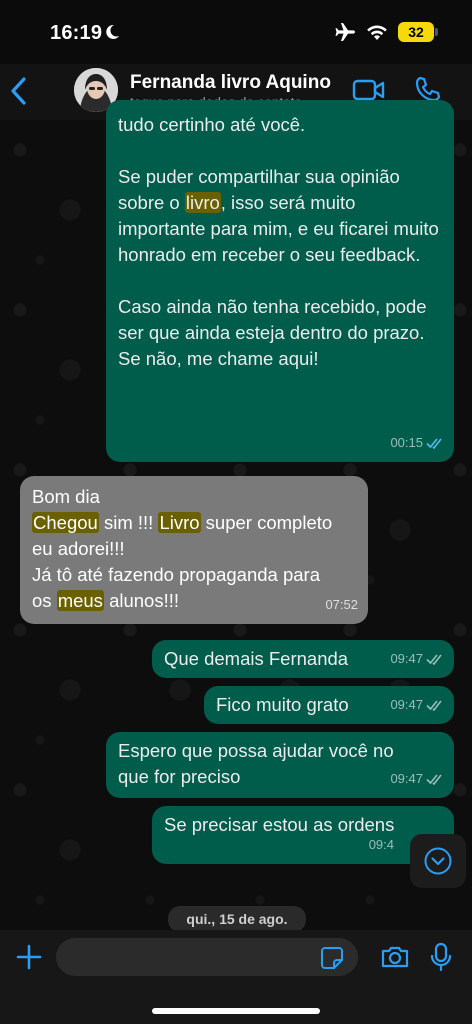 The width and height of the screenshot is (472, 1024). Describe the element at coordinates (19, 91) in the screenshot. I see `back-chevron-icon` at that location.